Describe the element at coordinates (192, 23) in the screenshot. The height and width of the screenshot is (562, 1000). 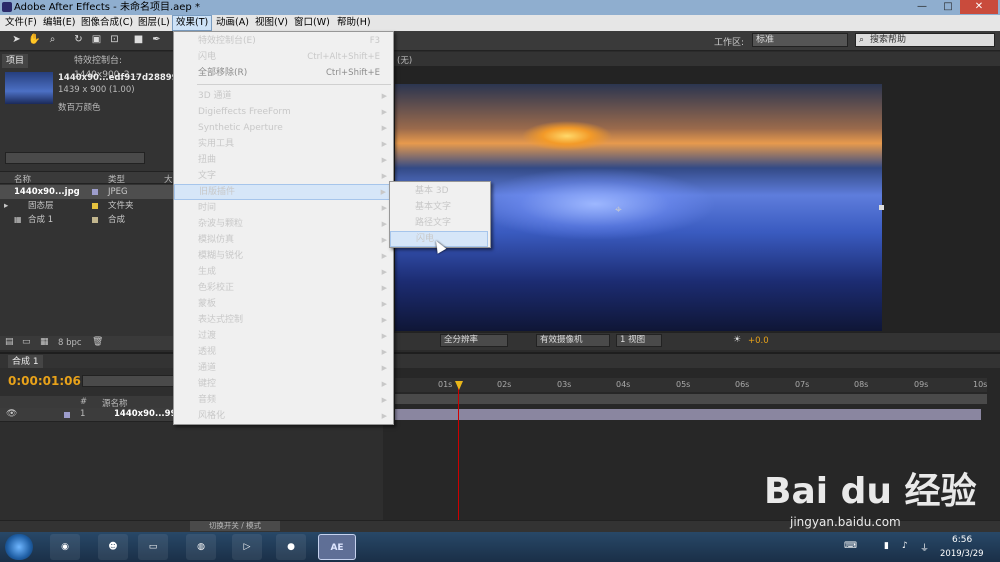
I see `menu-effect: 效果(T)` at that location.